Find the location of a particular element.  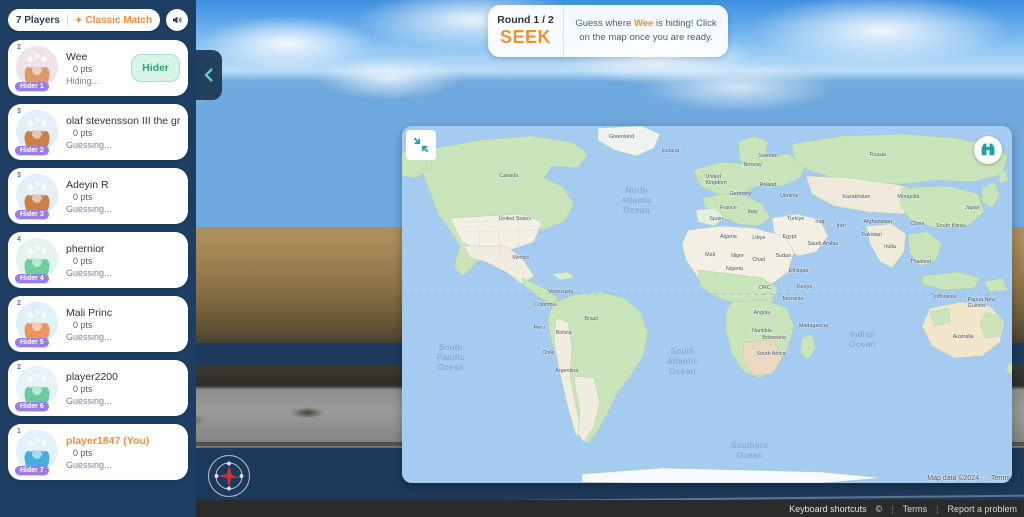

player-name: phernior is located at coordinates (85, 248).